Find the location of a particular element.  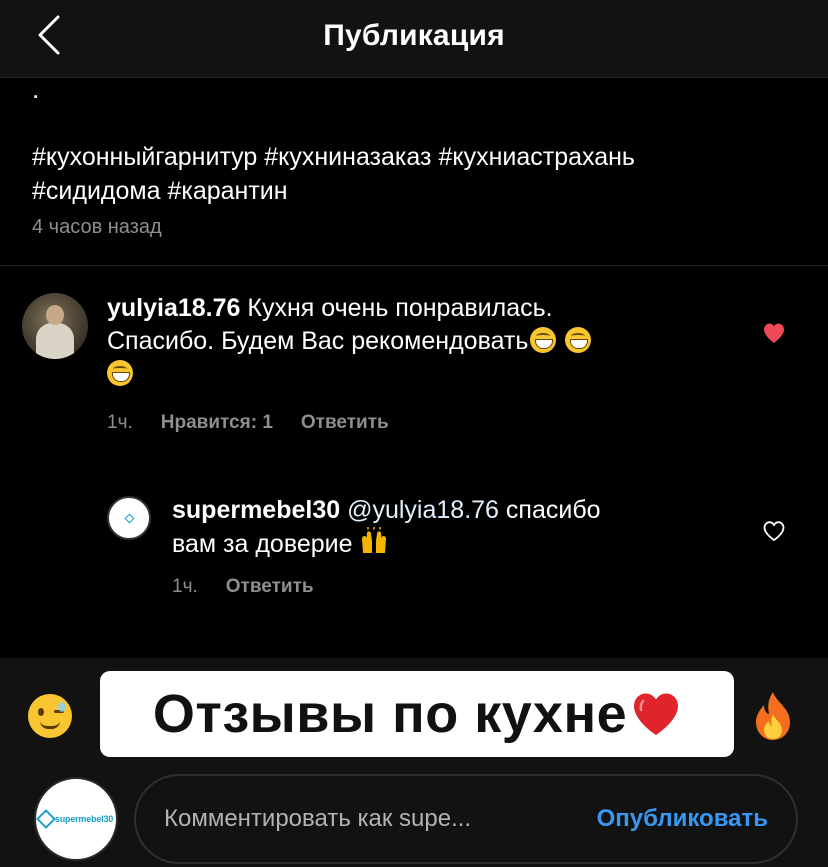

avatar-figure-shirt is located at coordinates (55, 341).